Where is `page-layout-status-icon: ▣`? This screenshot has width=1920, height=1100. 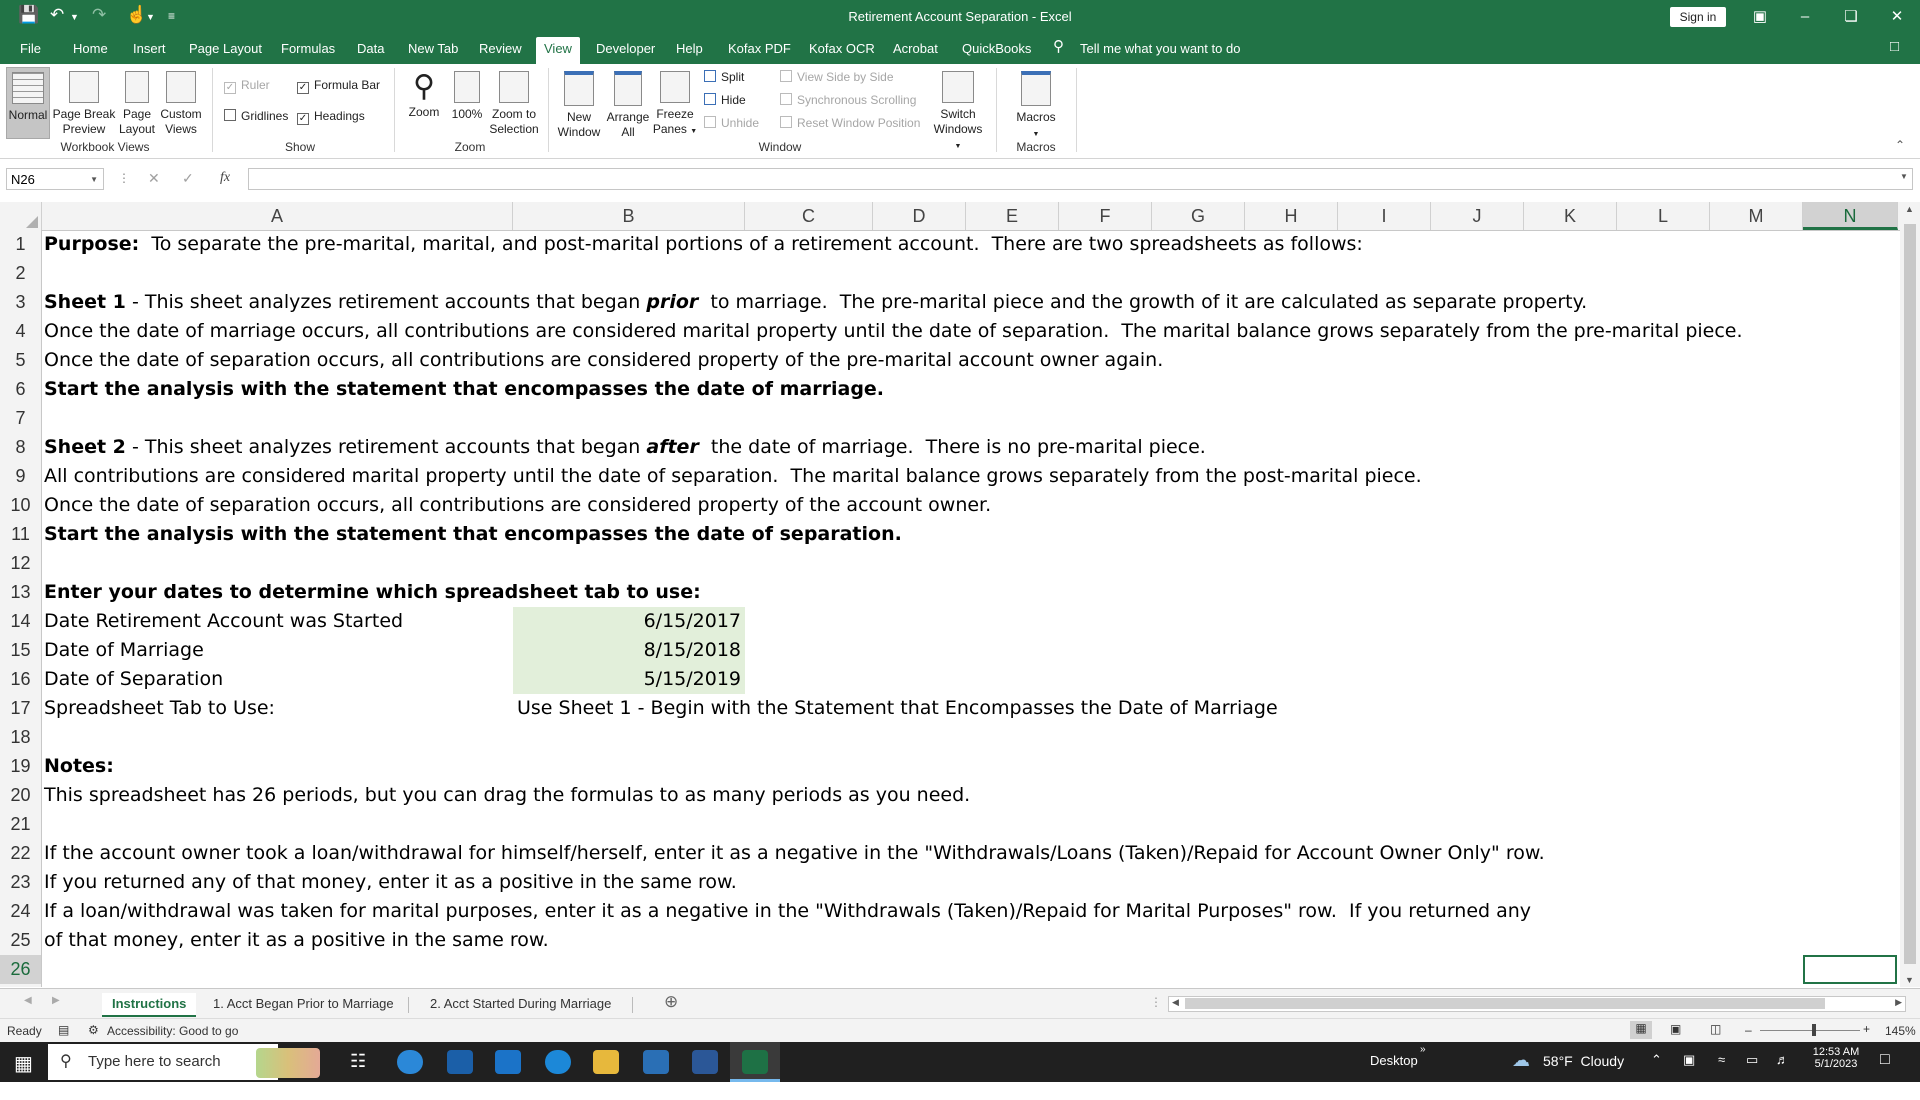
page-layout-status-icon: ▣ is located at coordinates (1675, 1029).